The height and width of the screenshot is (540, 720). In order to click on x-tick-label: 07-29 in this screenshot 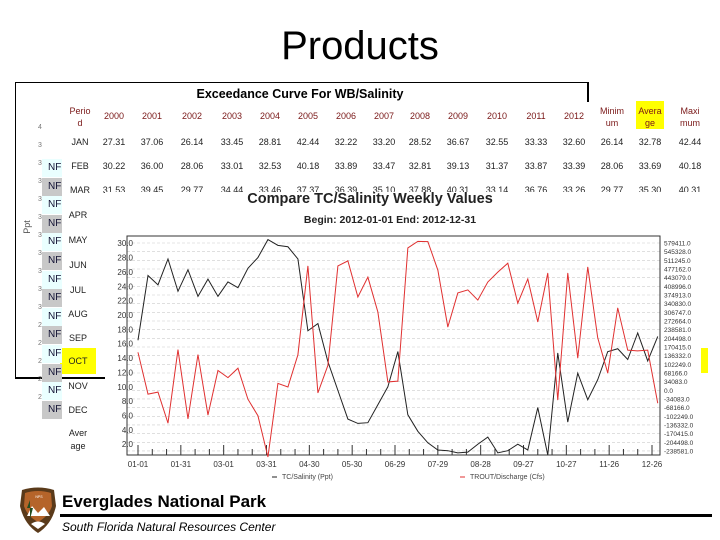, I will do `click(438, 464)`.